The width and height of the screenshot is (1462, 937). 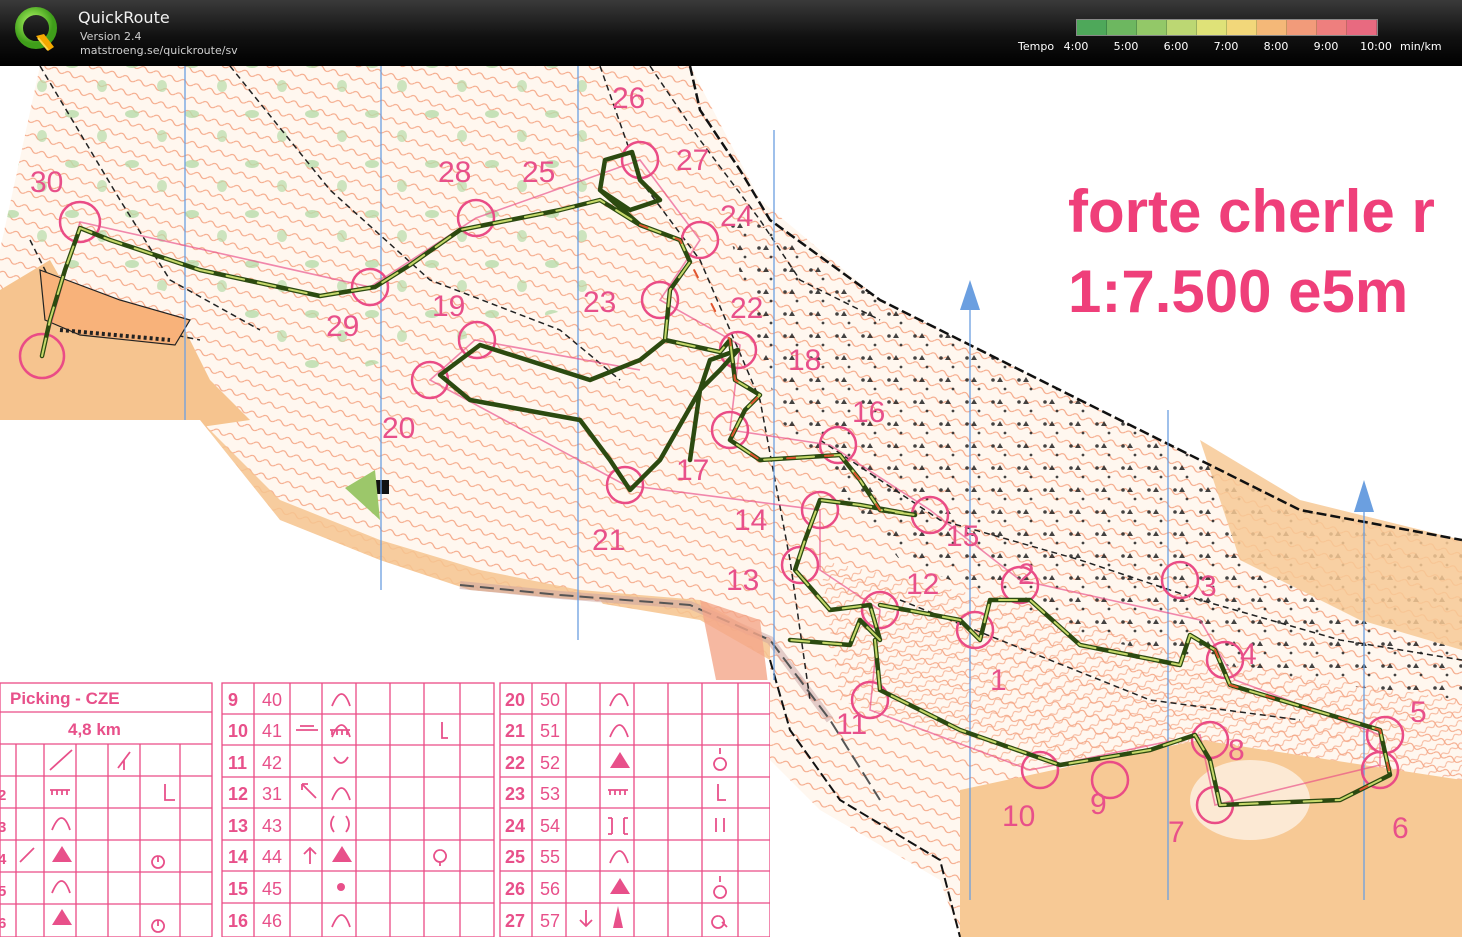 I want to click on tempo-tick: 9:00, so click(x=1326, y=46).